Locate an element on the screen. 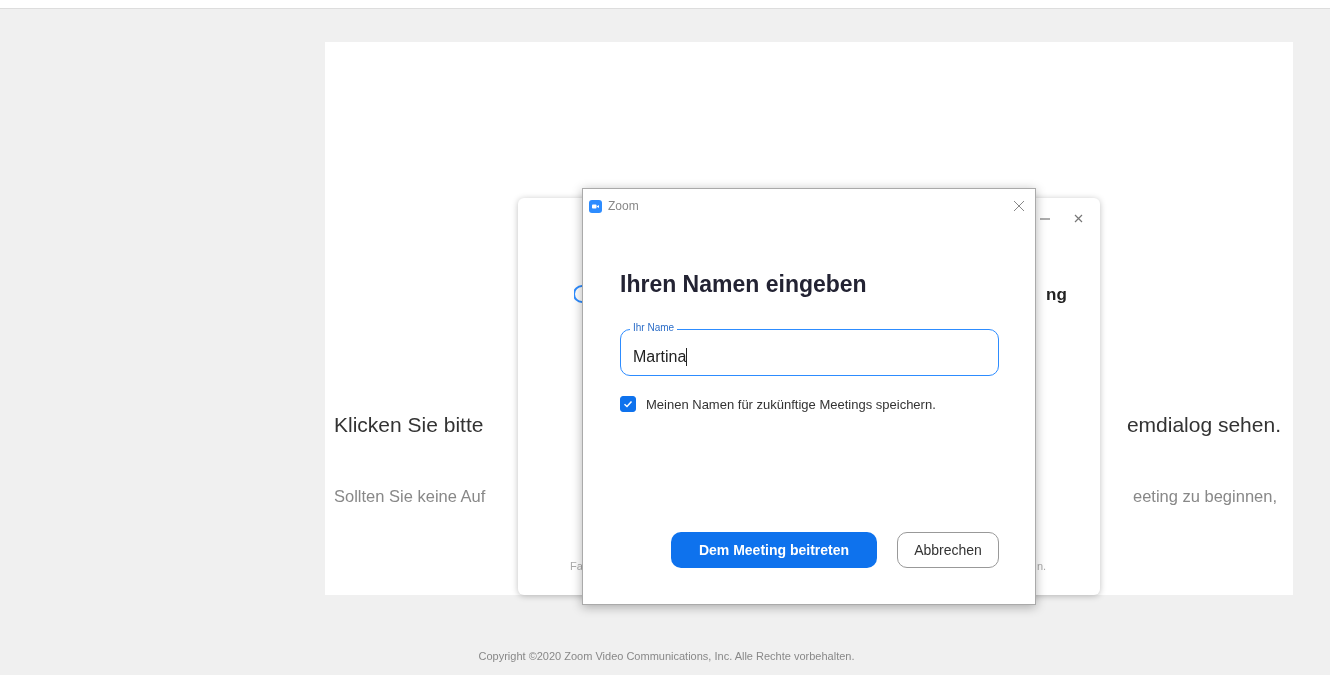 This screenshot has height=675, width=1330. camera-icon is located at coordinates (595, 206).